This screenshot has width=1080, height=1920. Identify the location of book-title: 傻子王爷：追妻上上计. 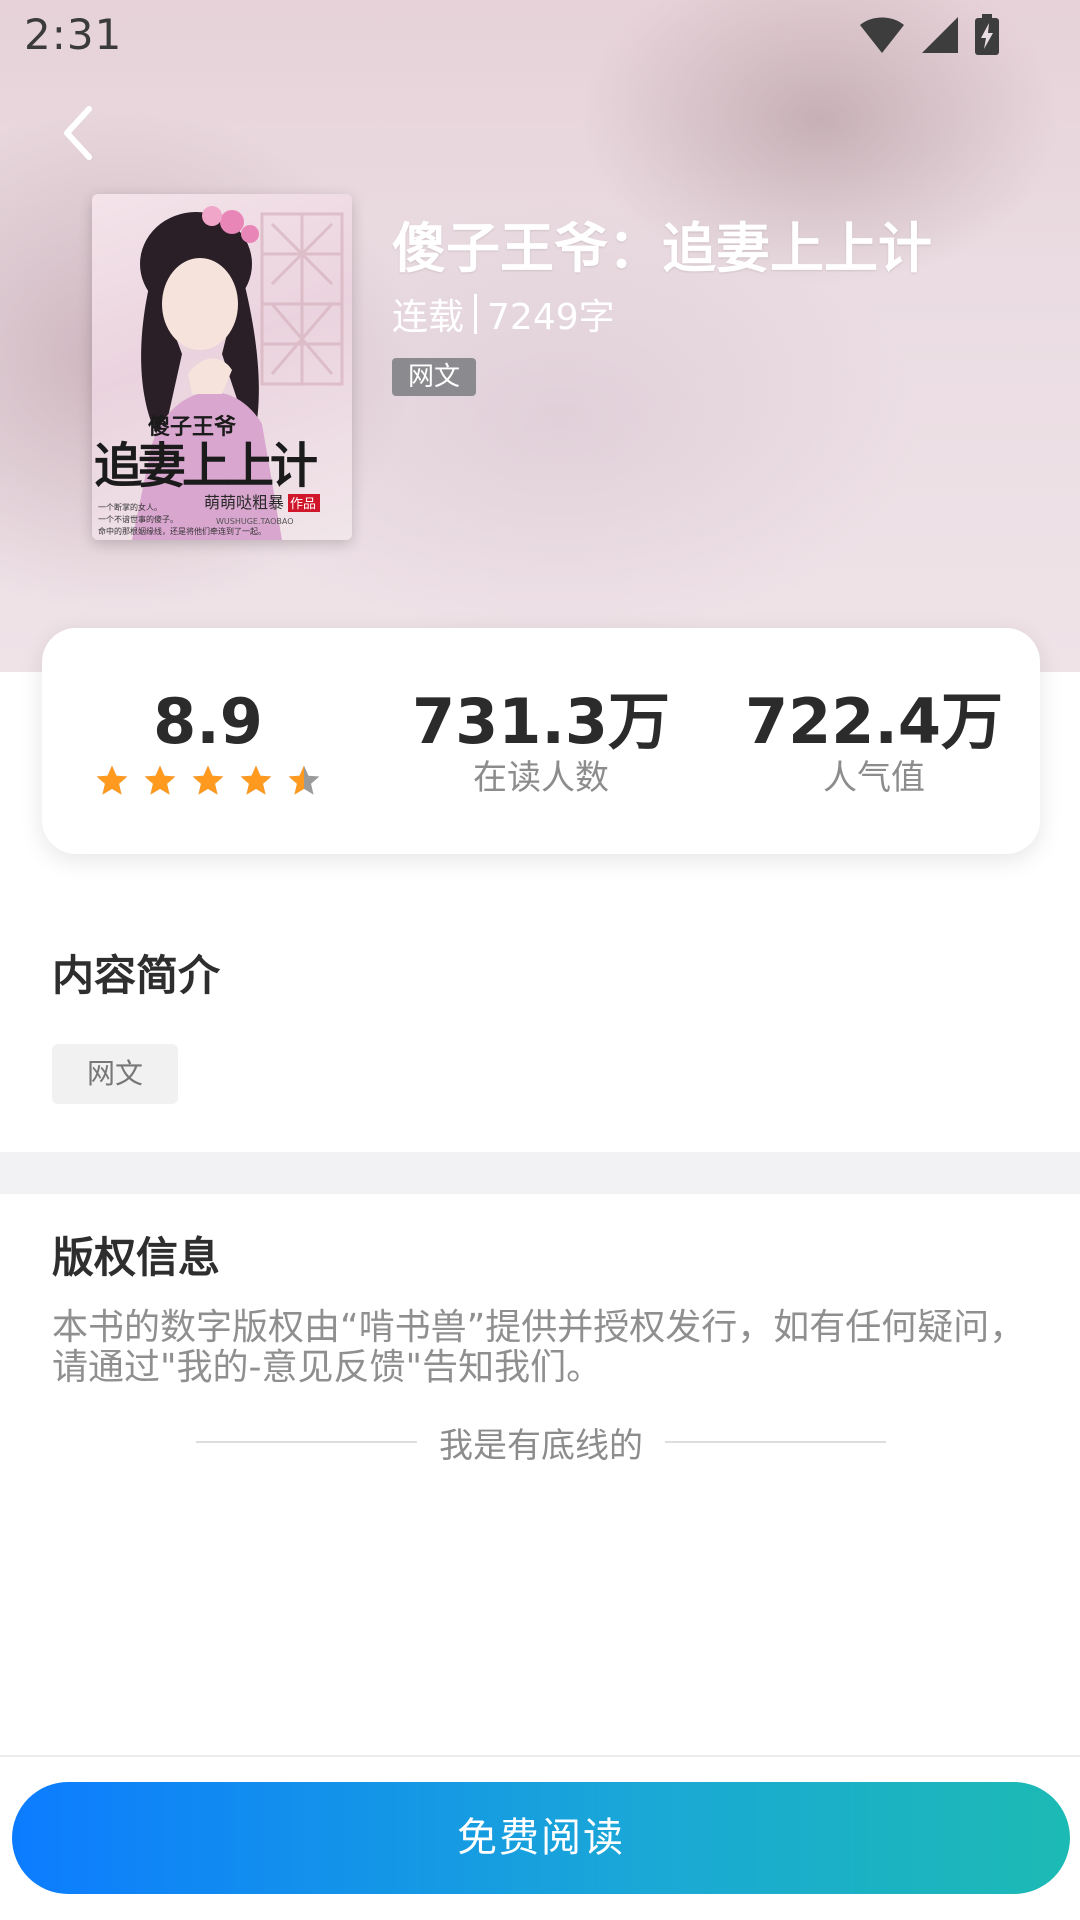
(662, 248).